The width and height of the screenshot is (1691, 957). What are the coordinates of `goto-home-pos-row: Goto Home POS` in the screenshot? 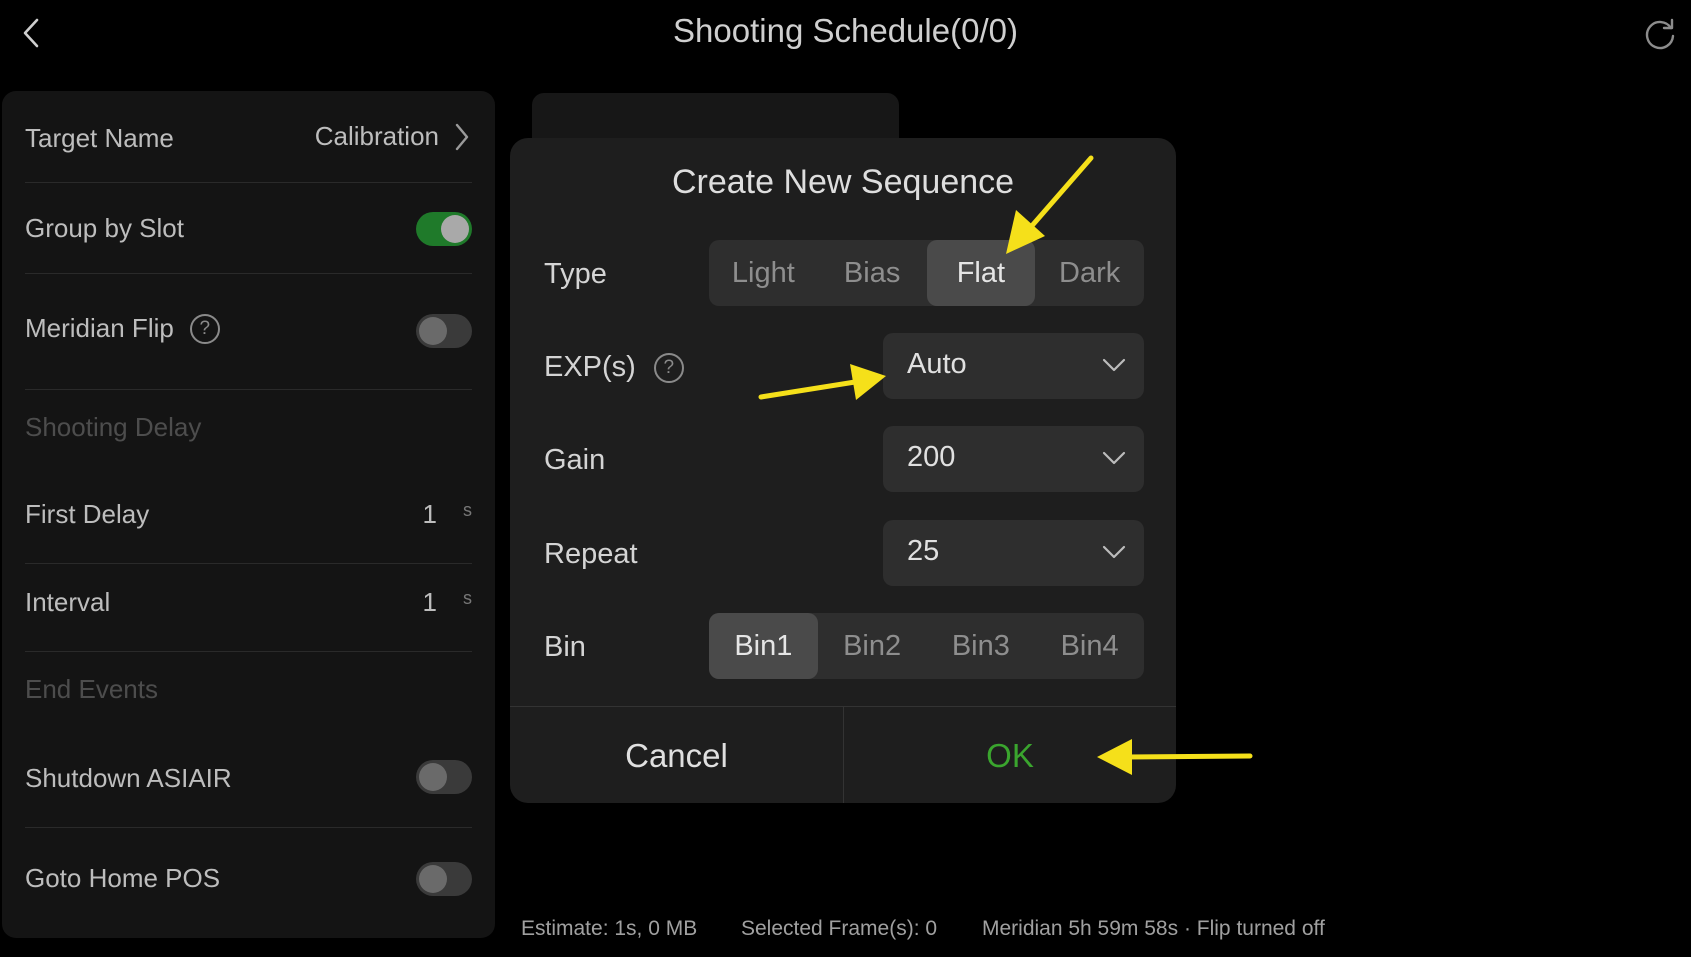 It's located at (248, 873).